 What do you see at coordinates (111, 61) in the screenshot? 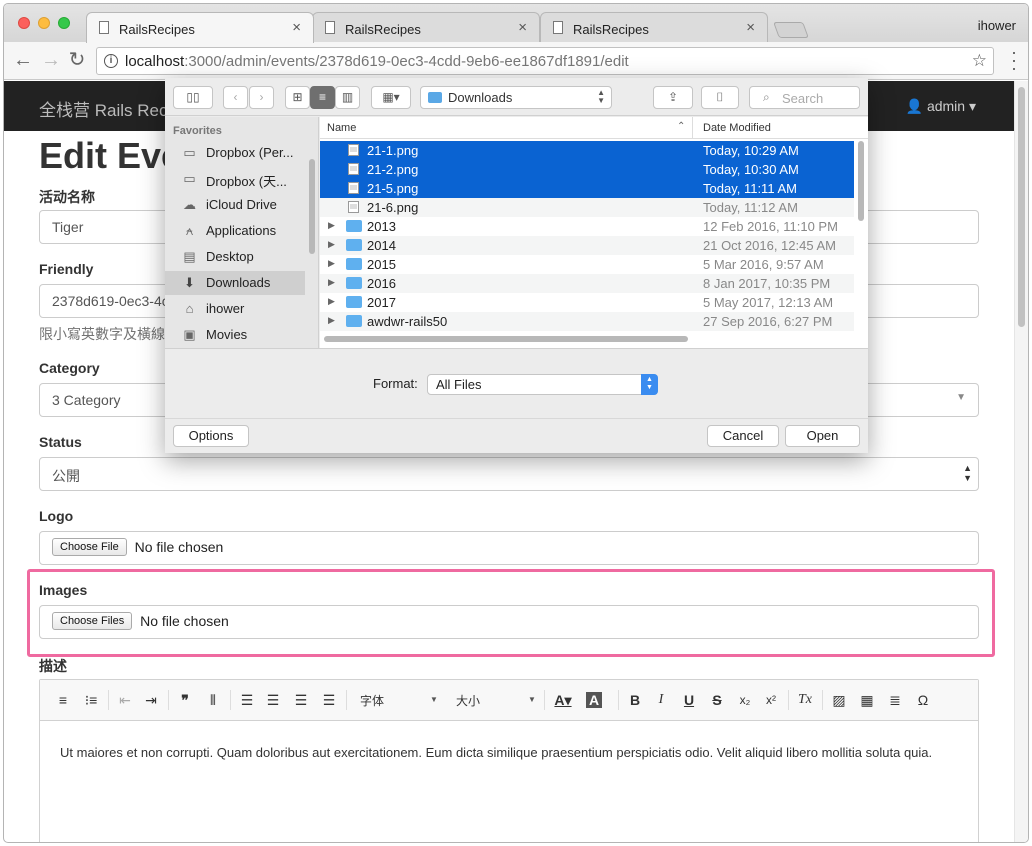
I see `site-info-icon: i` at bounding box center [111, 61].